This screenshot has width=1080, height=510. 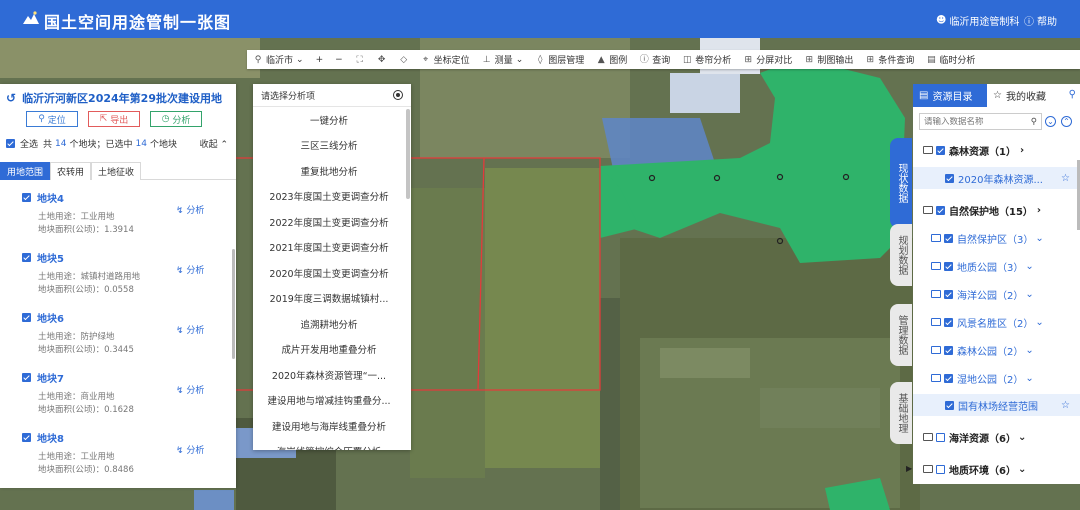 I want to click on tree-label: 自然保护区（3）, so click(x=995, y=240).